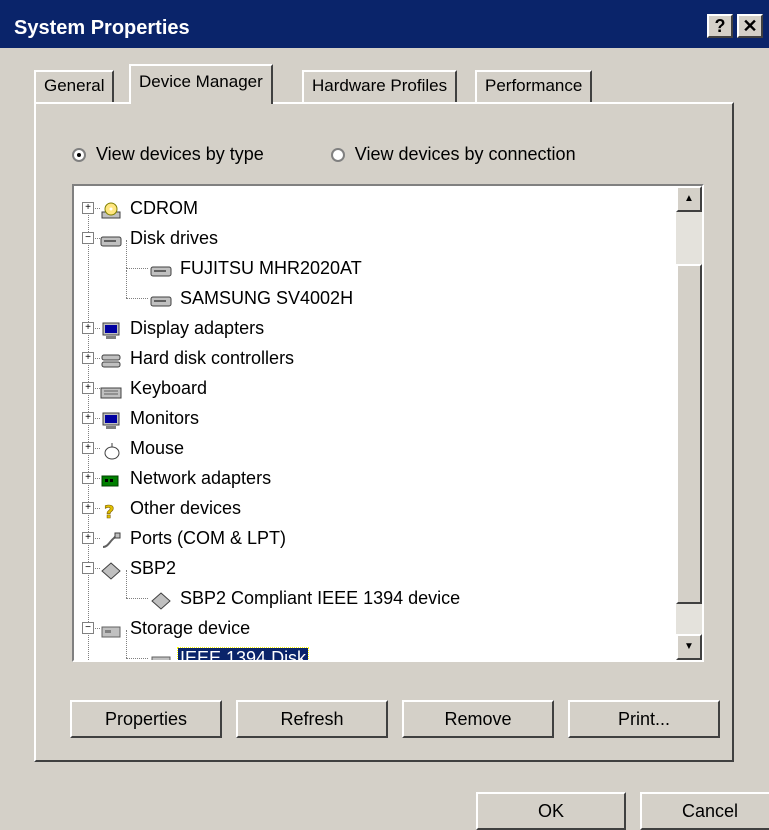  Describe the element at coordinates (271, 268) in the screenshot. I see `device-label: FUJITSU MHR2020AT` at that location.